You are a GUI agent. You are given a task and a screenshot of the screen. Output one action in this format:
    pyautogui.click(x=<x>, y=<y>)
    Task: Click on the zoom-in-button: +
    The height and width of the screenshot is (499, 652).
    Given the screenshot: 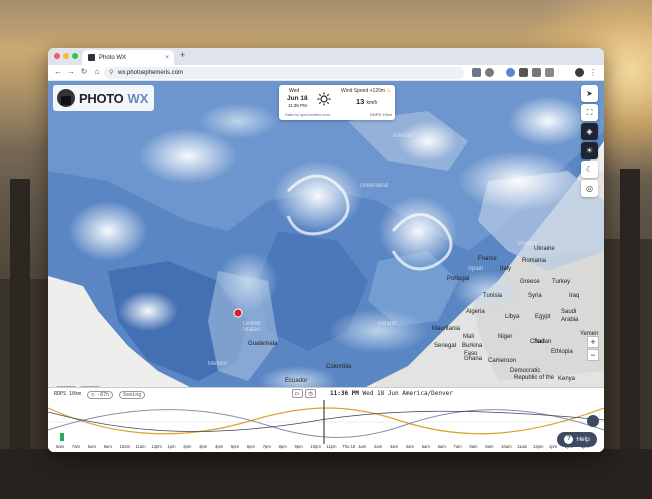 What is the action you would take?
    pyautogui.click(x=593, y=342)
    